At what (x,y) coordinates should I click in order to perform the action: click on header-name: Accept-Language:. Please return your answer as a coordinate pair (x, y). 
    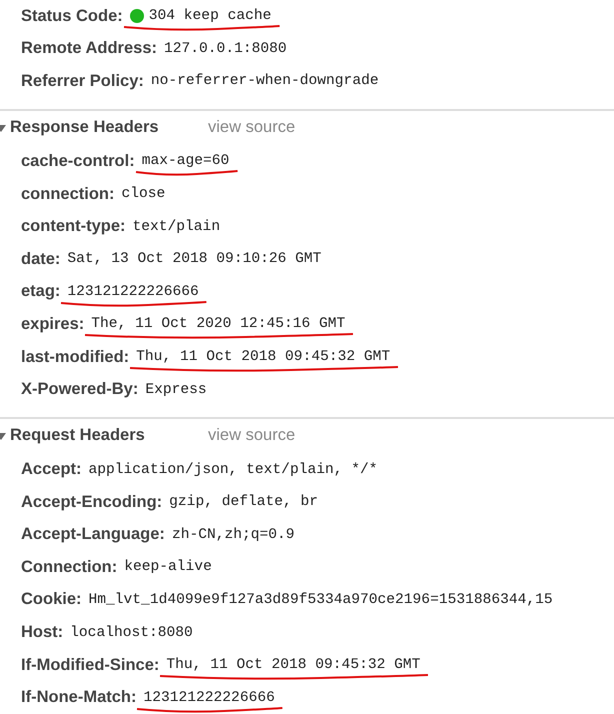
    Looking at the image, I should click on (93, 534).